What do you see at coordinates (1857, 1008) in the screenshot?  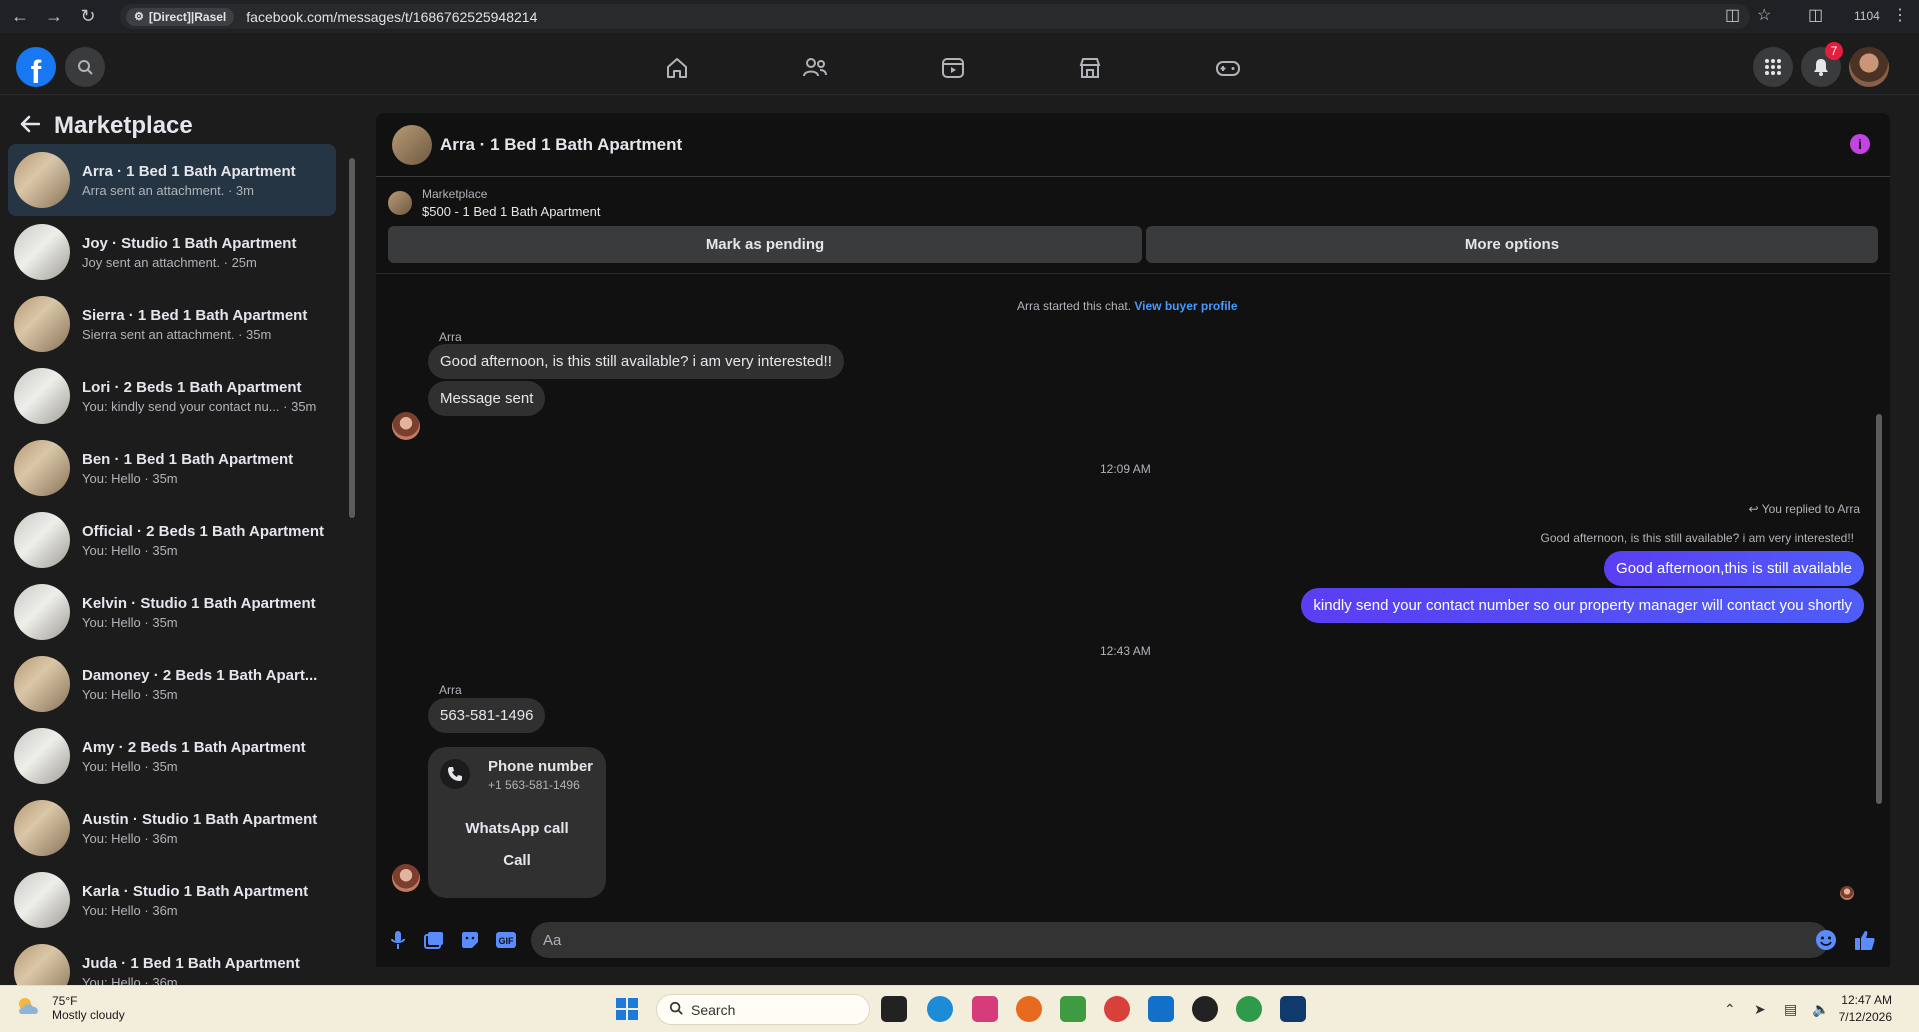 I see `system-clock: 12:47 AM 7/12/2026` at bounding box center [1857, 1008].